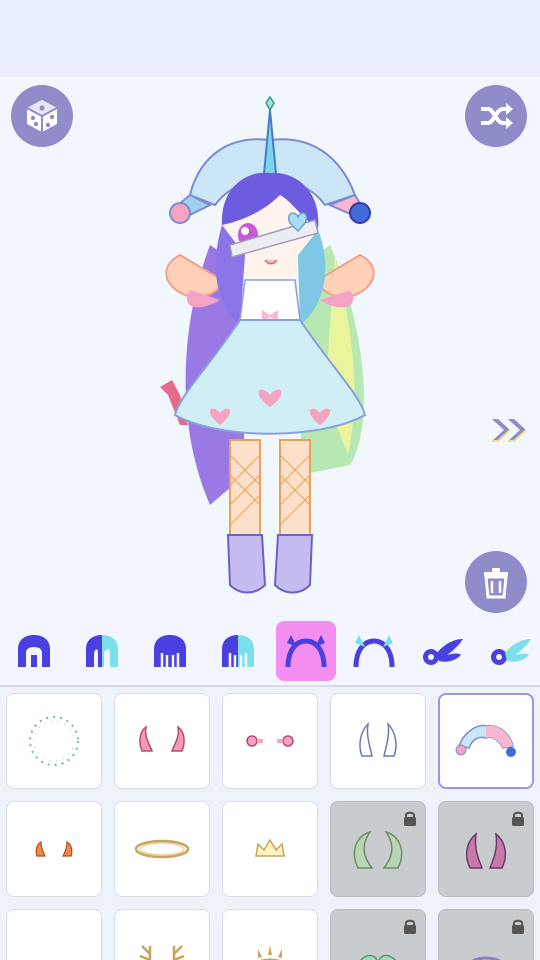 This screenshot has width=540, height=960. I want to click on gold-halo-icon, so click(162, 849).